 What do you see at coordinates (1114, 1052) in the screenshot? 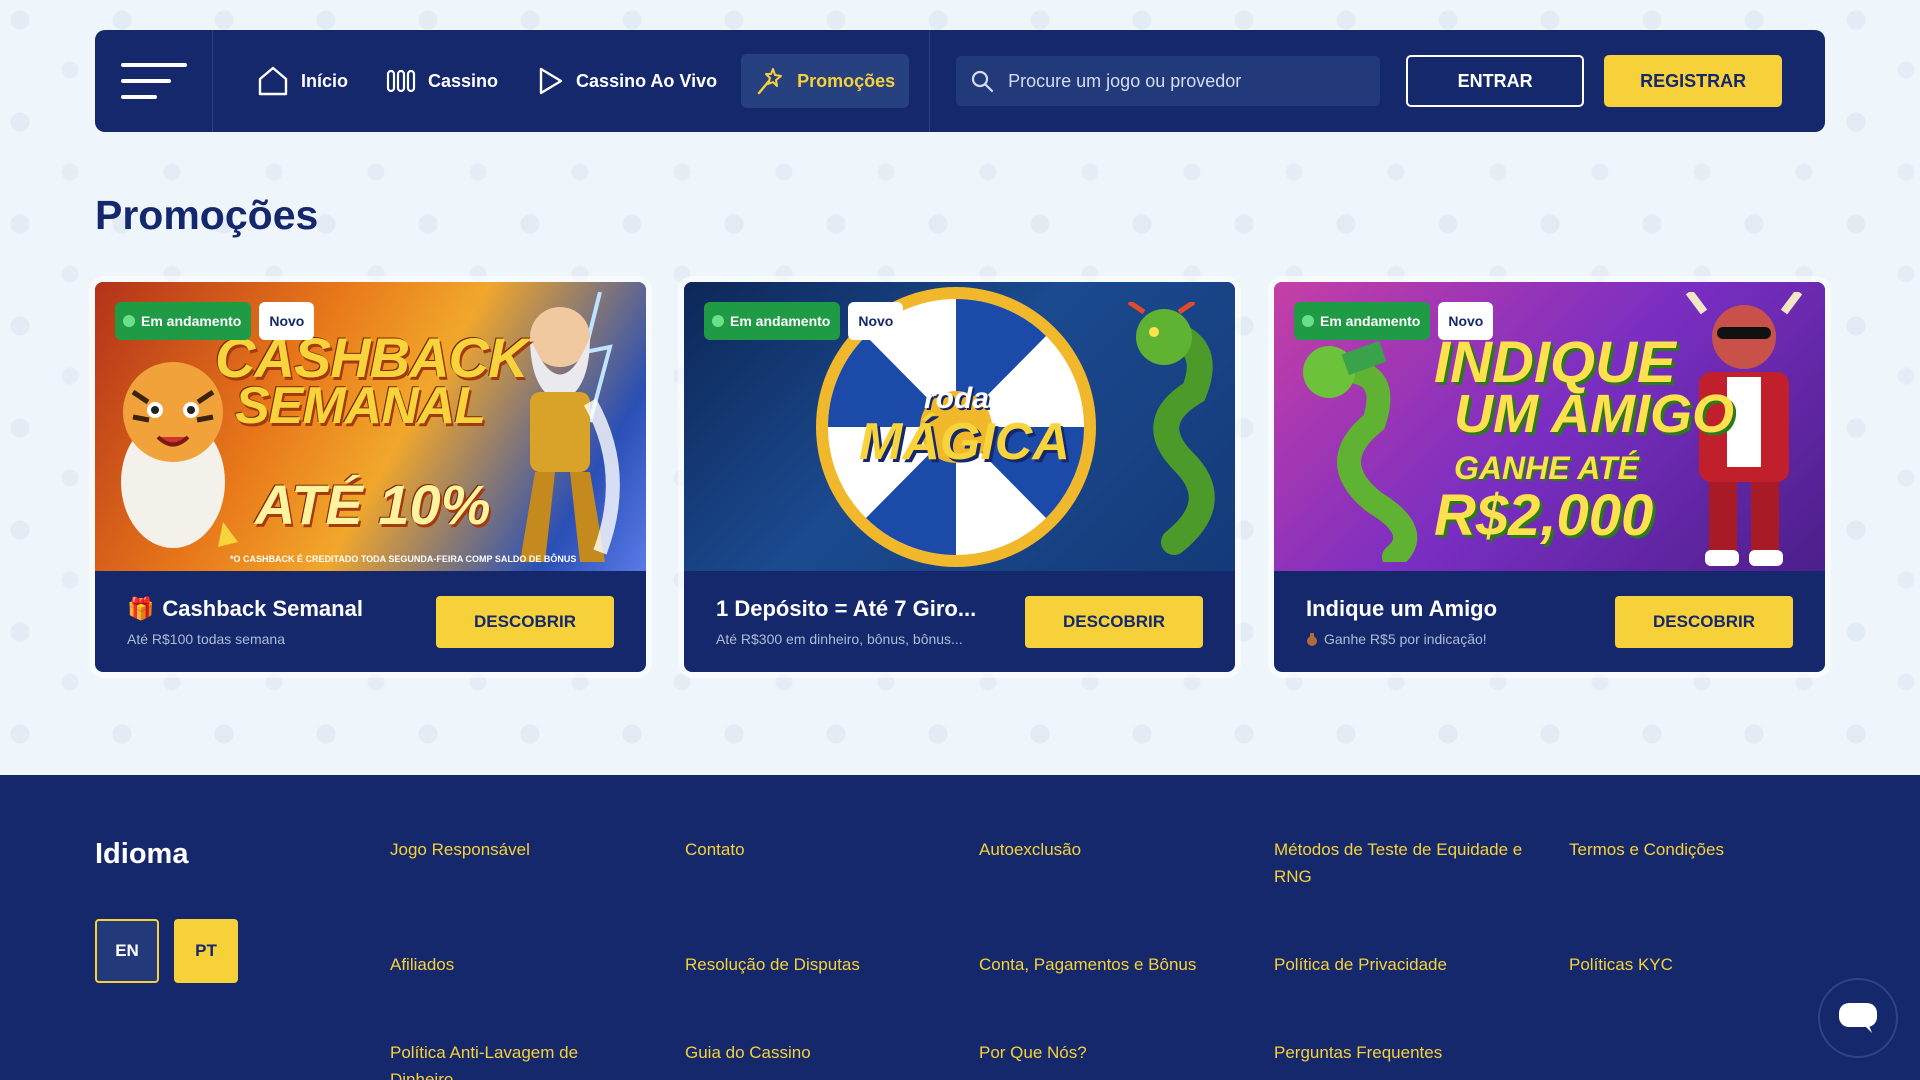
I see `footer-link-por-que-nos: Por Que Nós?` at bounding box center [1114, 1052].